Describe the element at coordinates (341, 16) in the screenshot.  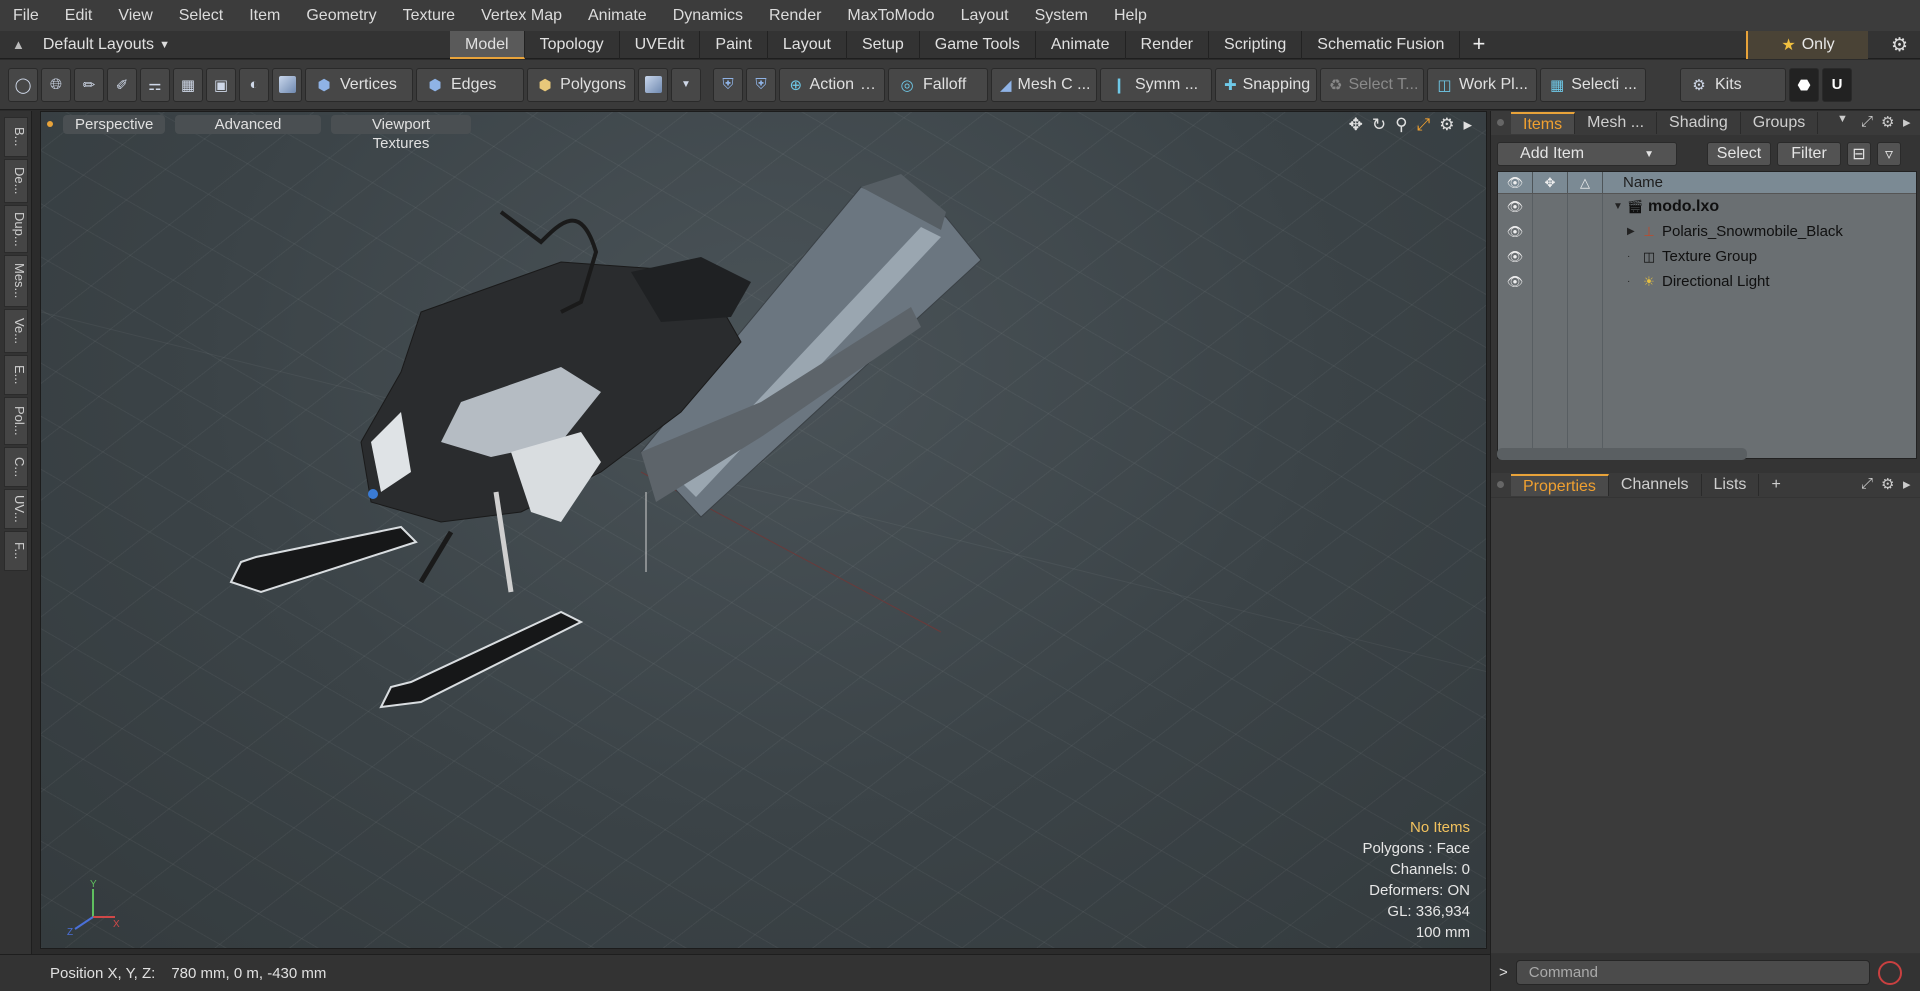
I see `menu-geometry: Geometry` at that location.